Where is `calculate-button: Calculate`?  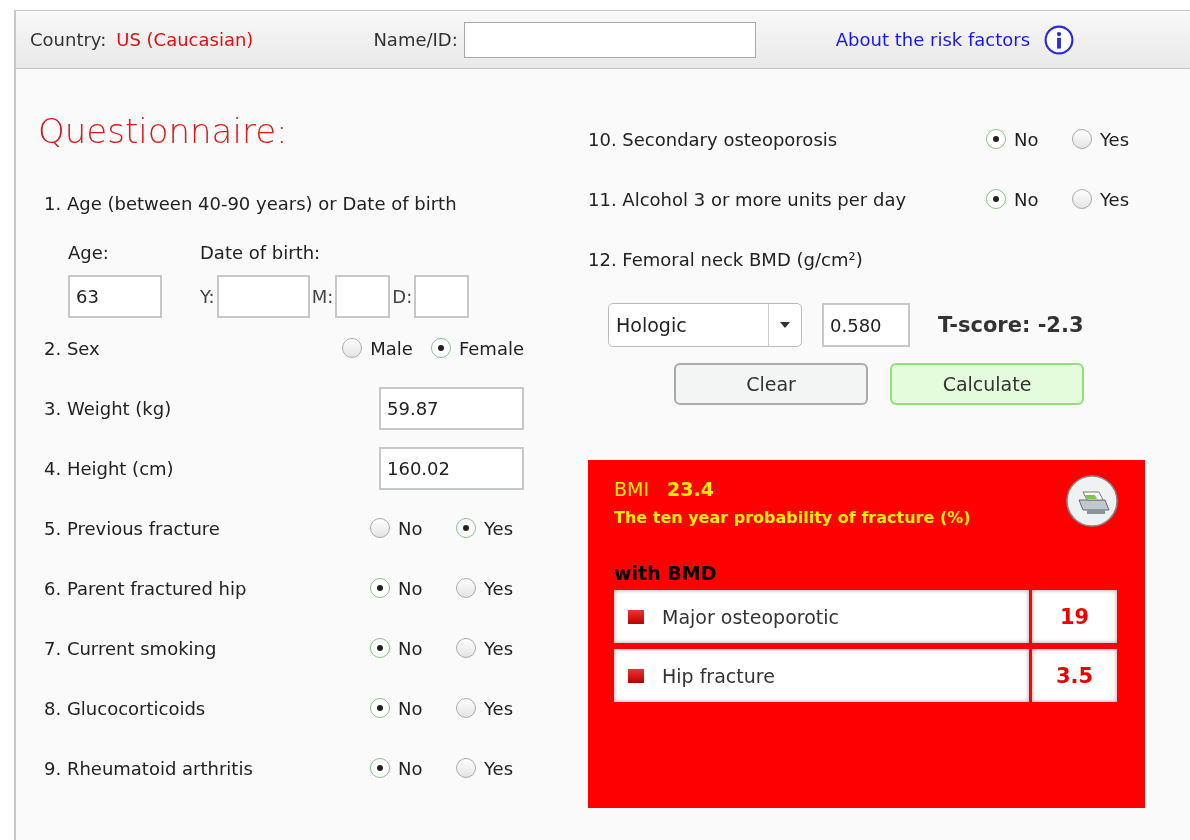 calculate-button: Calculate is located at coordinates (987, 384).